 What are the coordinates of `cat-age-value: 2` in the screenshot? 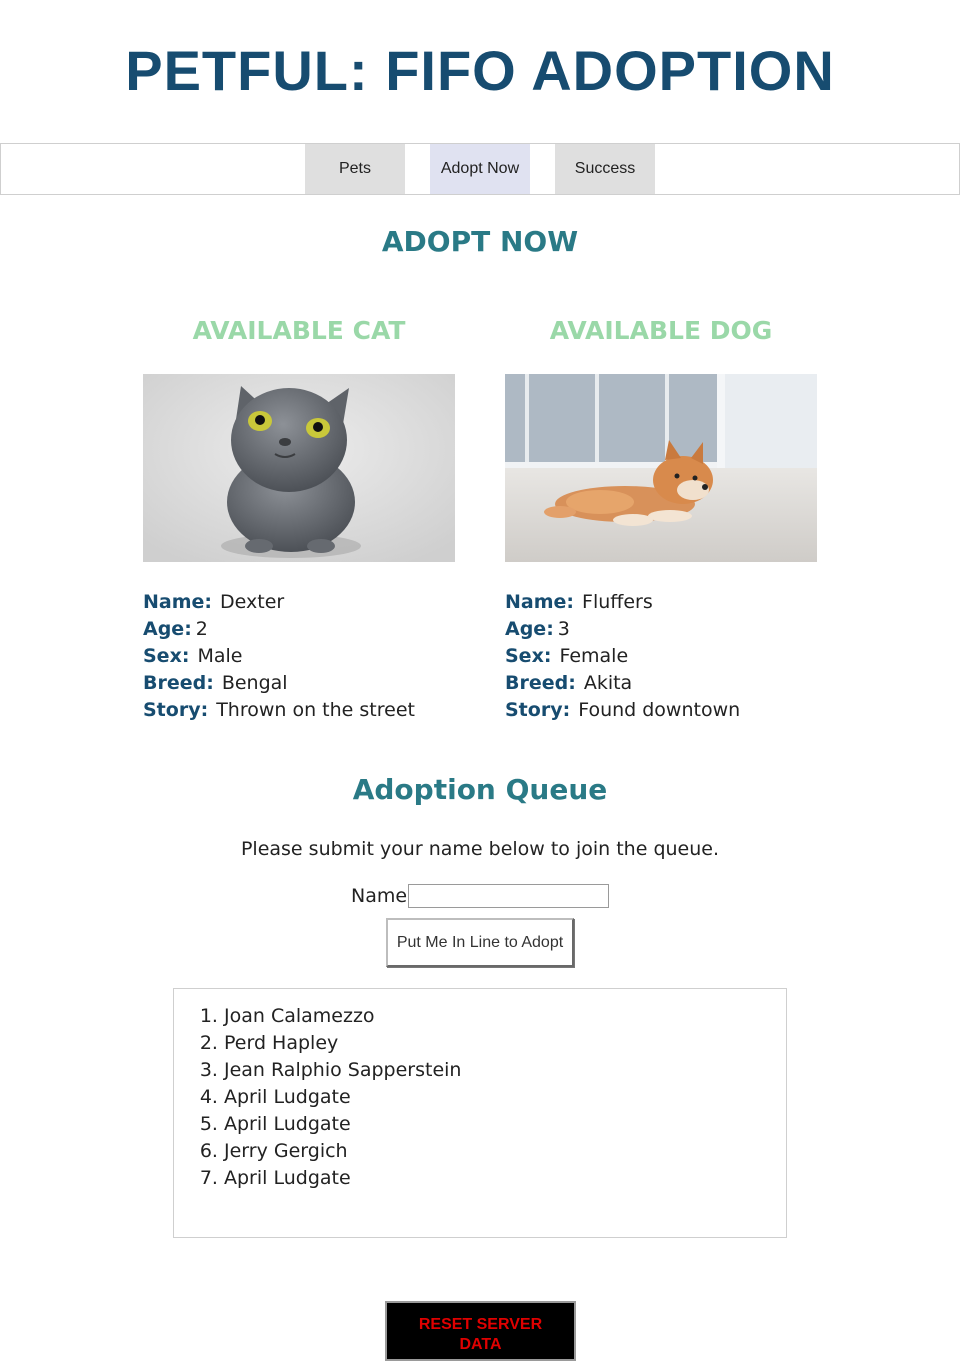 It's located at (201, 629).